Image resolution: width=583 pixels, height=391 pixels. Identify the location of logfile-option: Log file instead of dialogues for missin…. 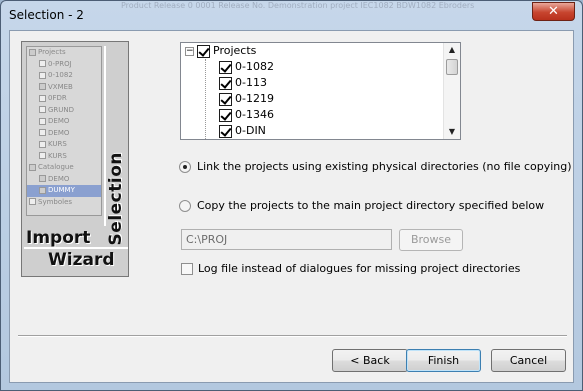
(350, 268).